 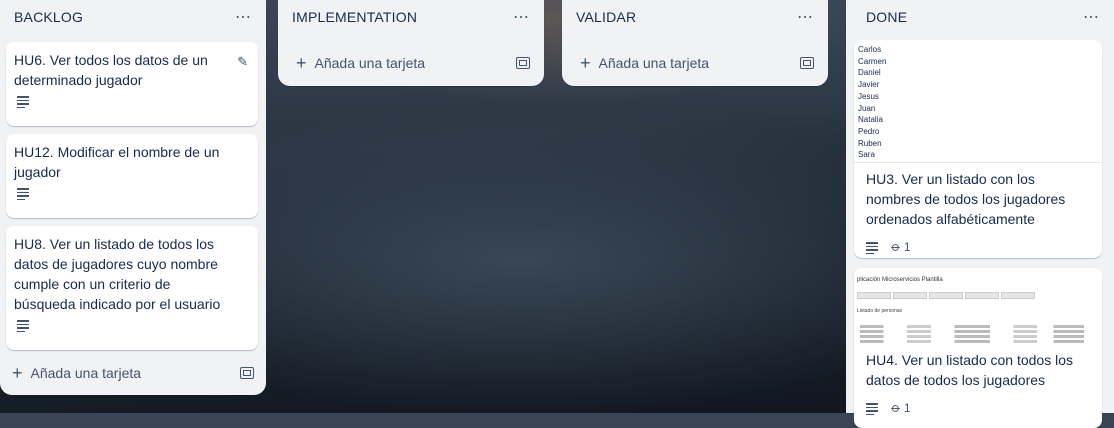 What do you see at coordinates (872, 61) in the screenshot?
I see `cover-name: Carmen` at bounding box center [872, 61].